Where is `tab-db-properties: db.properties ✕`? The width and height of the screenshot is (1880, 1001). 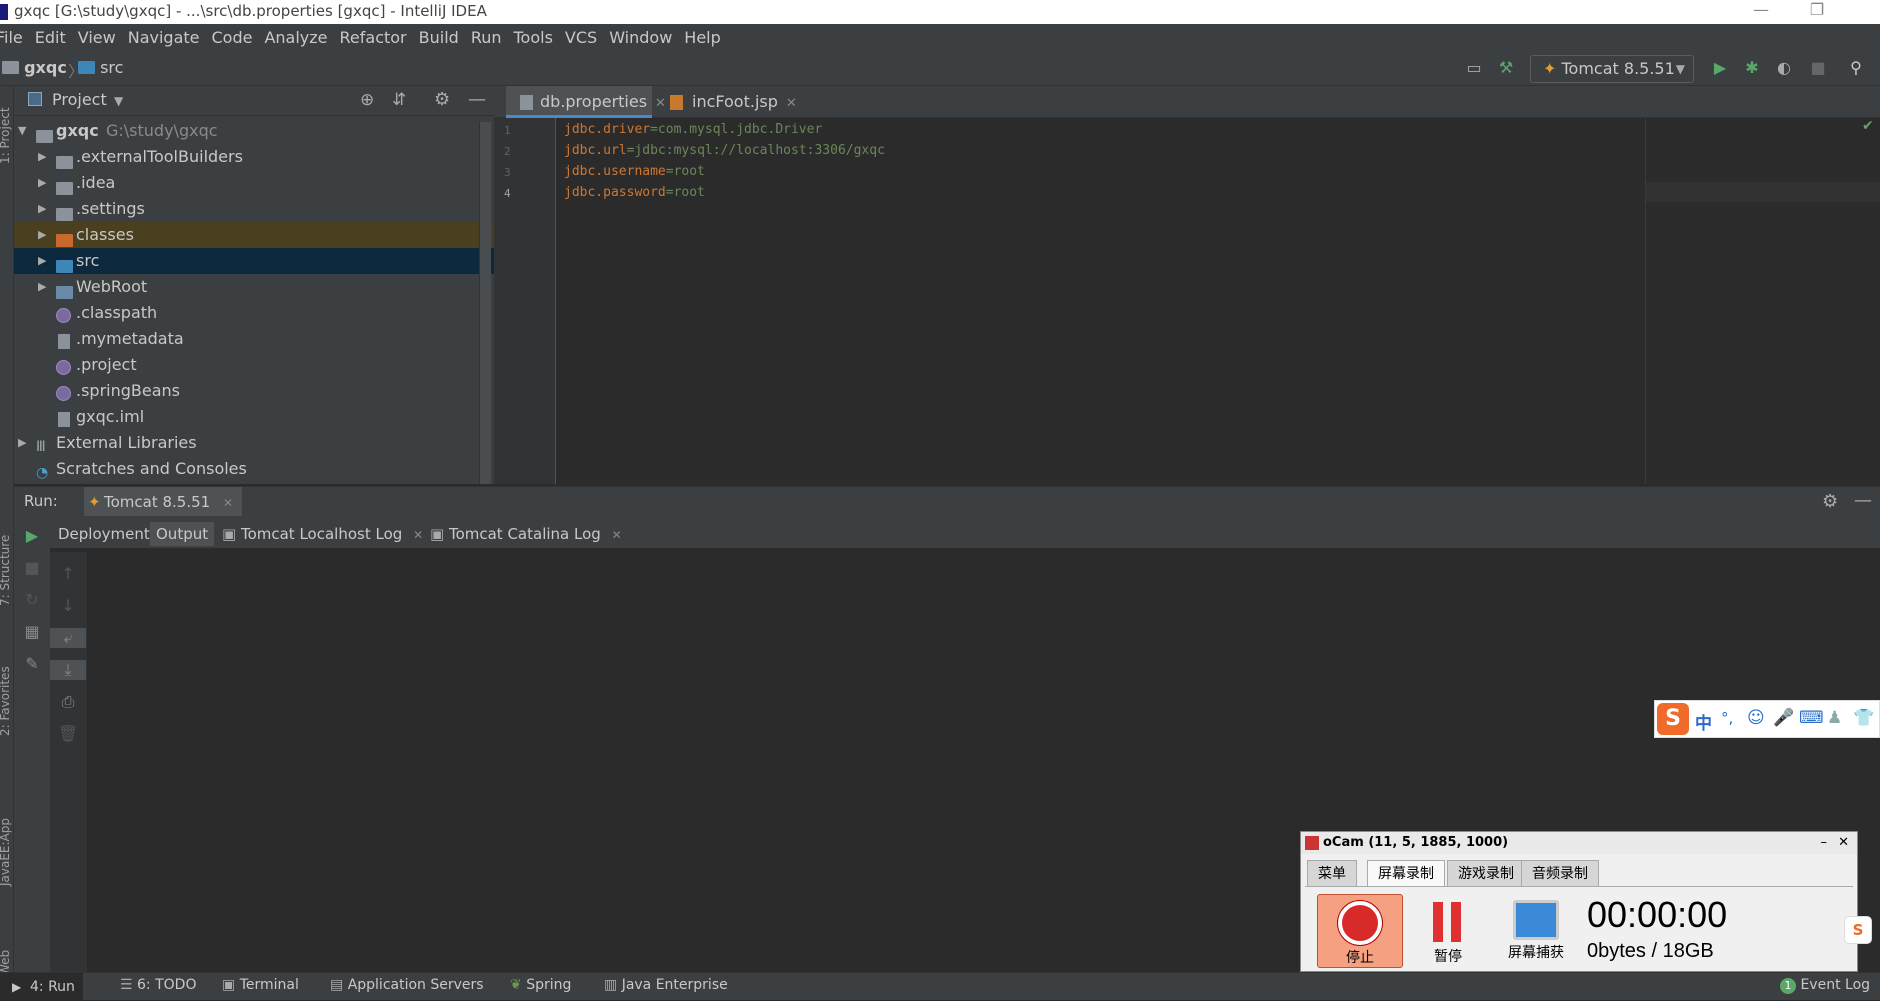 tab-db-properties: db.properties ✕ is located at coordinates (586, 102).